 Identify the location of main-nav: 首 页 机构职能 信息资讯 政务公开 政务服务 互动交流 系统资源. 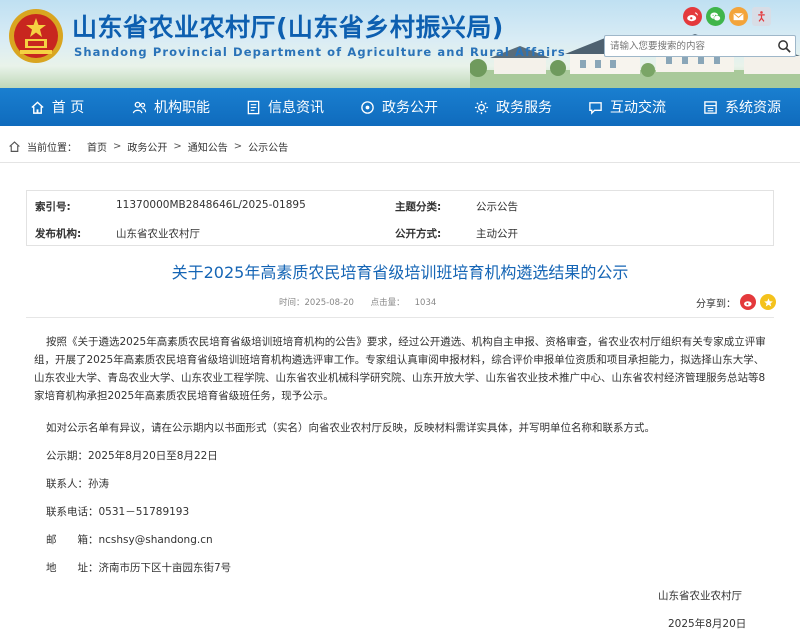
(400, 107).